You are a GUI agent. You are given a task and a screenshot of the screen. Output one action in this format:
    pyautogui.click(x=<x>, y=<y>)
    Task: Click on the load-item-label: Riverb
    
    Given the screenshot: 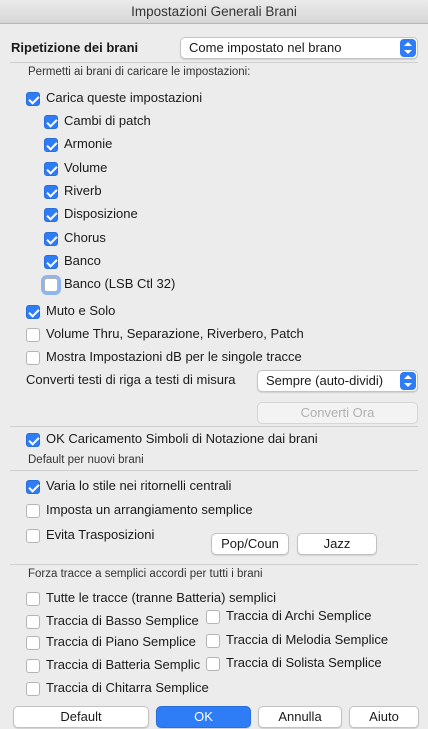 What is the action you would take?
    pyautogui.click(x=83, y=190)
    